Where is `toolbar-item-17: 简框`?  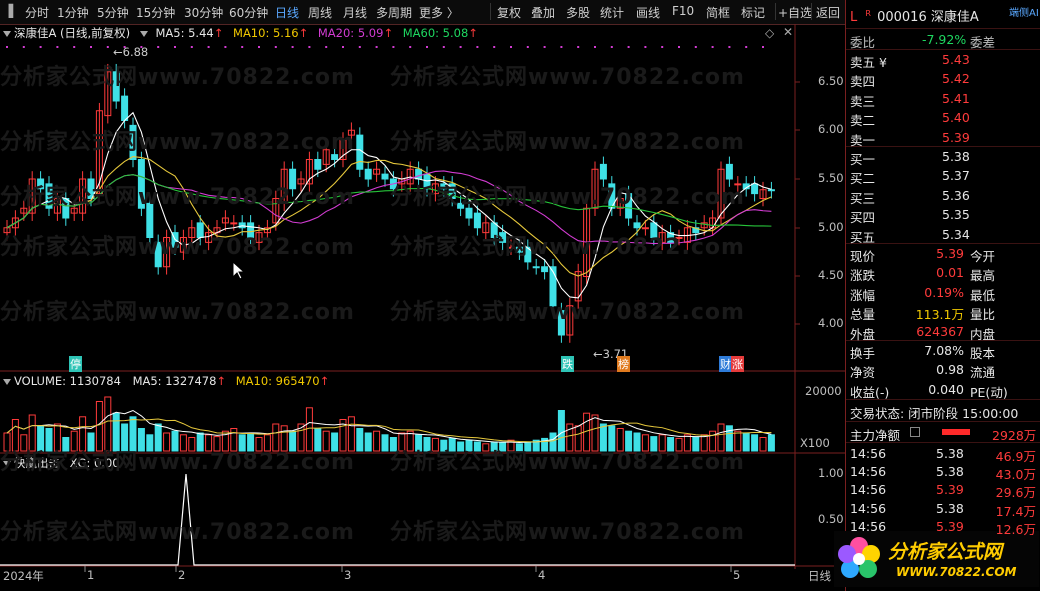
toolbar-item-17: 简框 is located at coordinates (718, 12).